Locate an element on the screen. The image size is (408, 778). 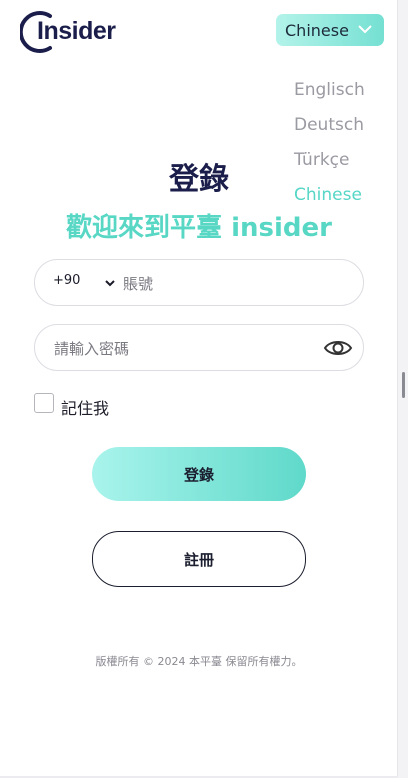
language-dropdown: Chinese is located at coordinates (330, 30).